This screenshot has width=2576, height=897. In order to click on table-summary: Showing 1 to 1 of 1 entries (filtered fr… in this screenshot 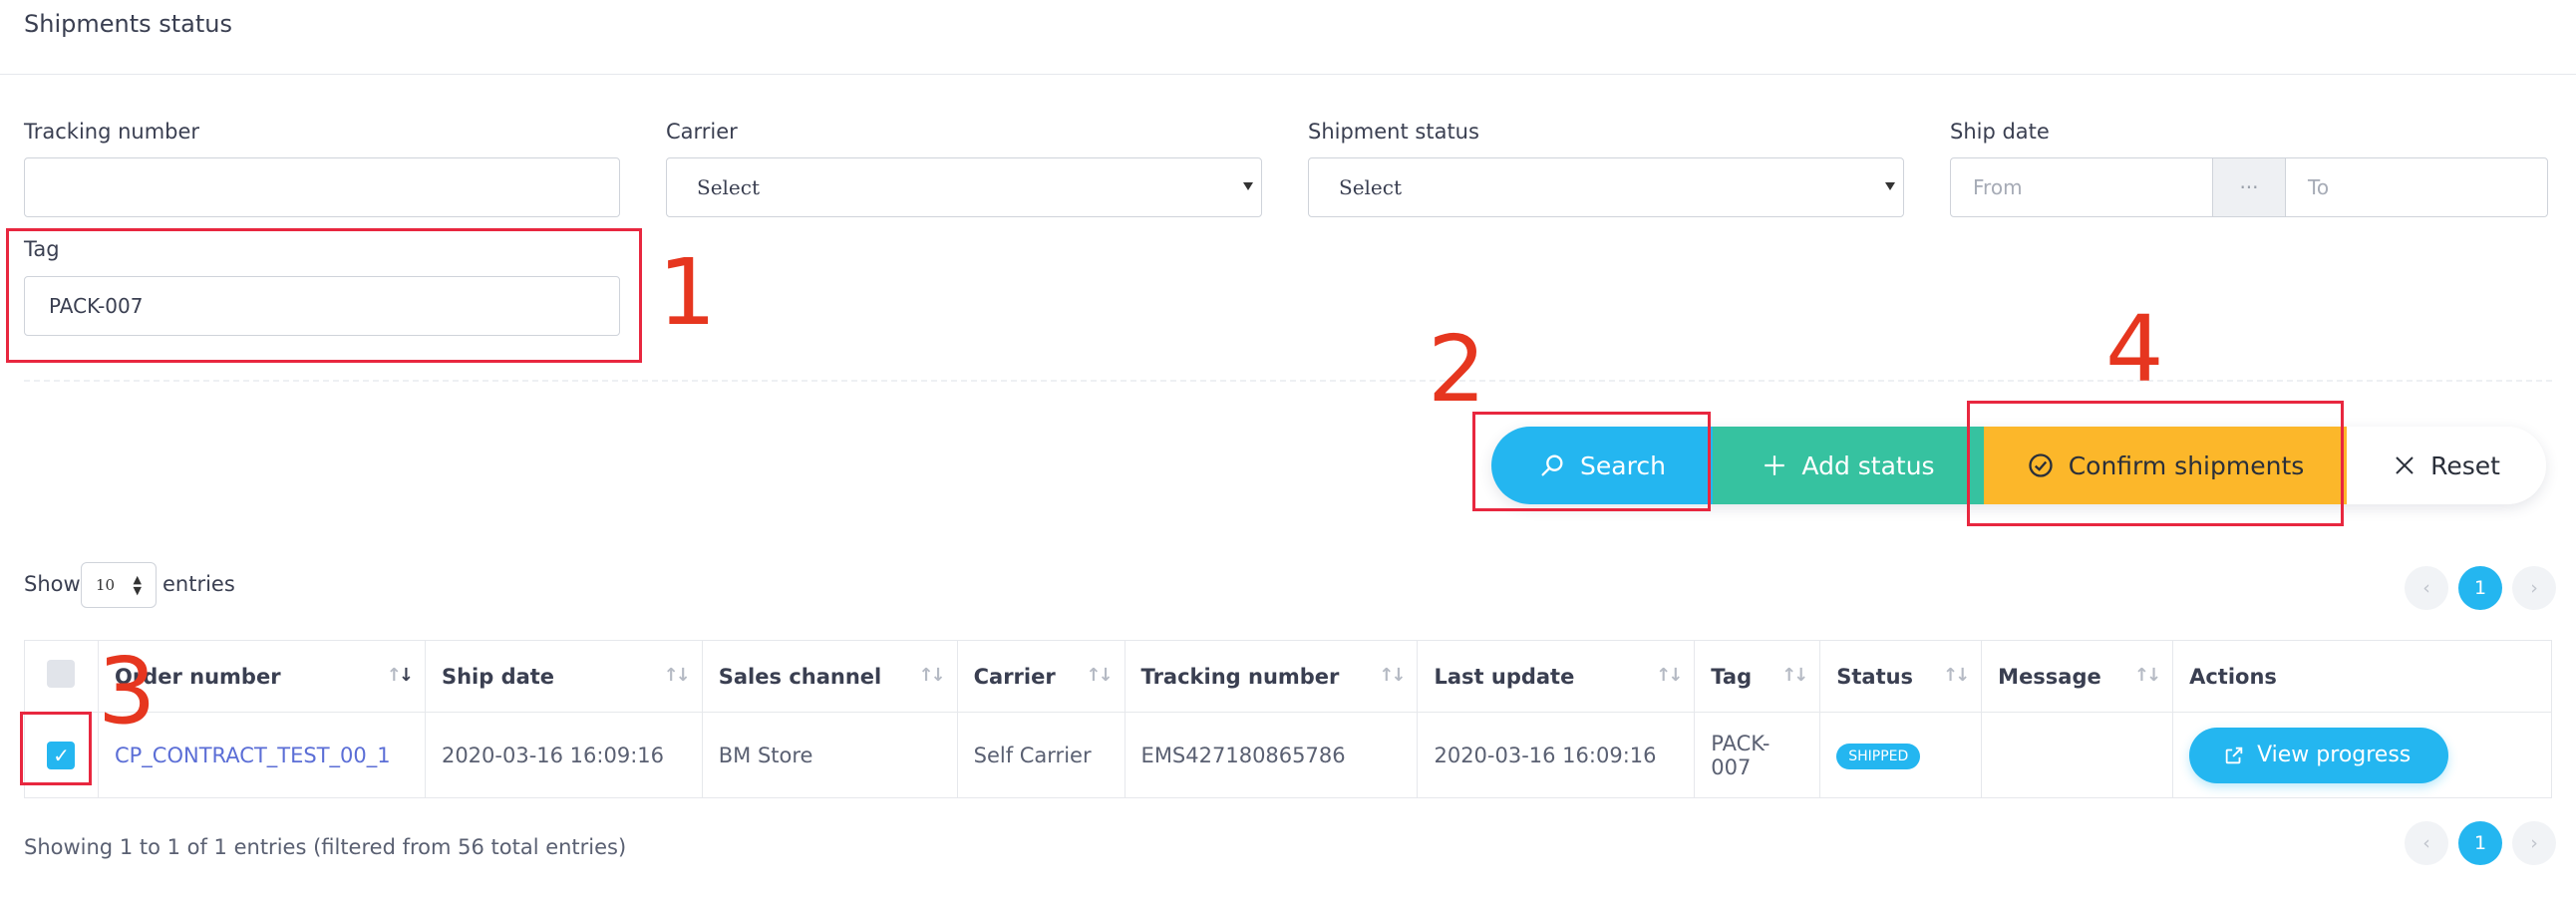, I will do `click(325, 847)`.